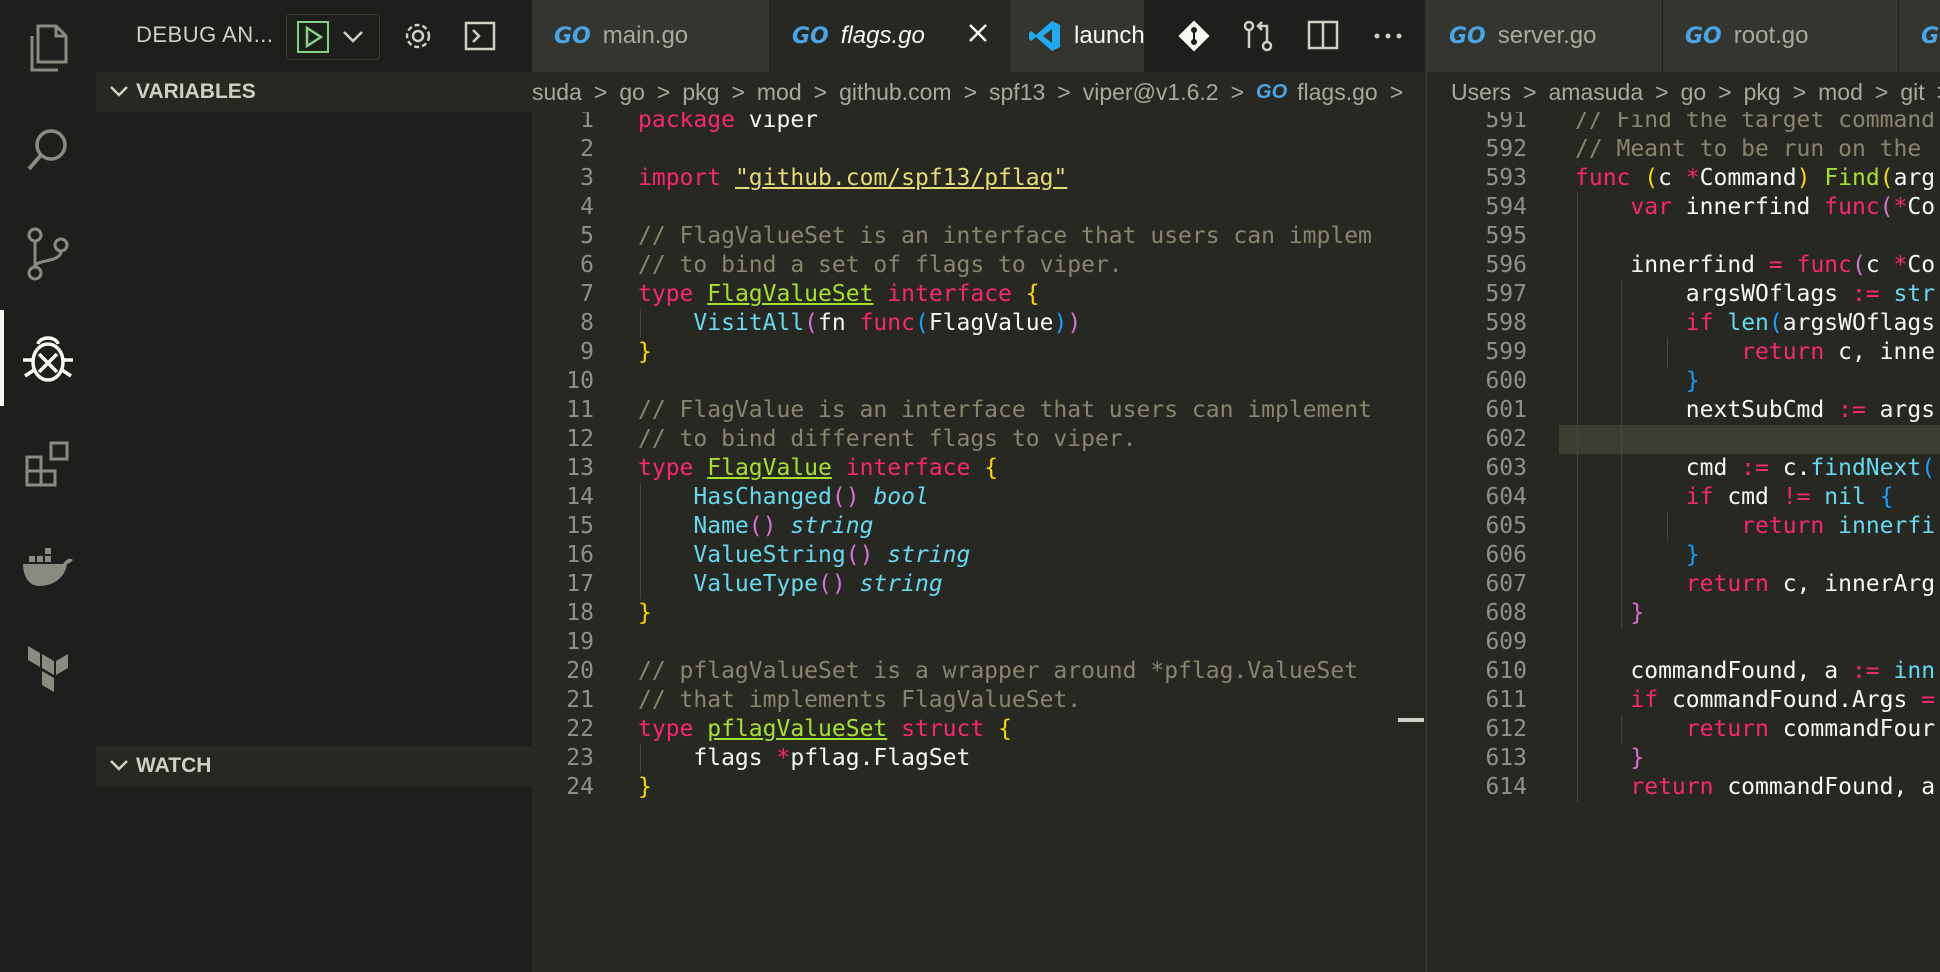  What do you see at coordinates (587, 294) in the screenshot?
I see `line-number: 7` at bounding box center [587, 294].